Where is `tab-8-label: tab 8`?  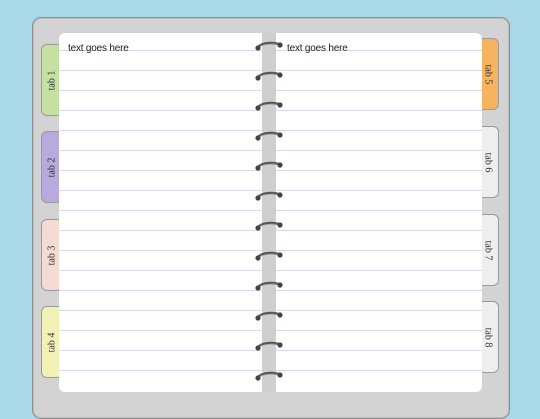
tab-8-label: tab 8 is located at coordinates (488, 337).